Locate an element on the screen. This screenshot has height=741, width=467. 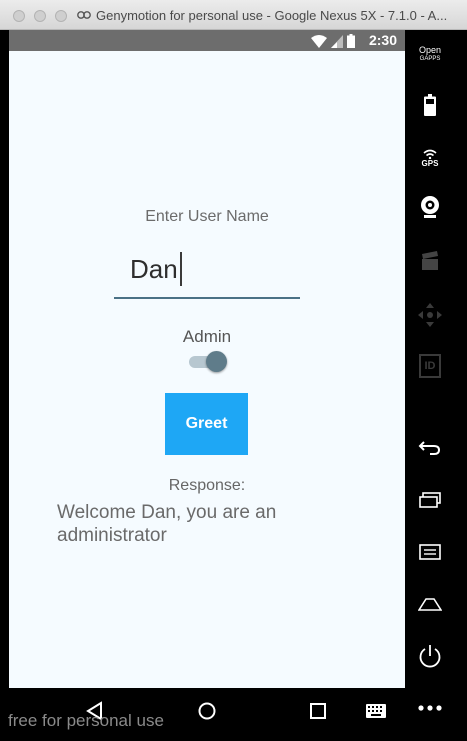
webcam-button is located at coordinates (430, 207).